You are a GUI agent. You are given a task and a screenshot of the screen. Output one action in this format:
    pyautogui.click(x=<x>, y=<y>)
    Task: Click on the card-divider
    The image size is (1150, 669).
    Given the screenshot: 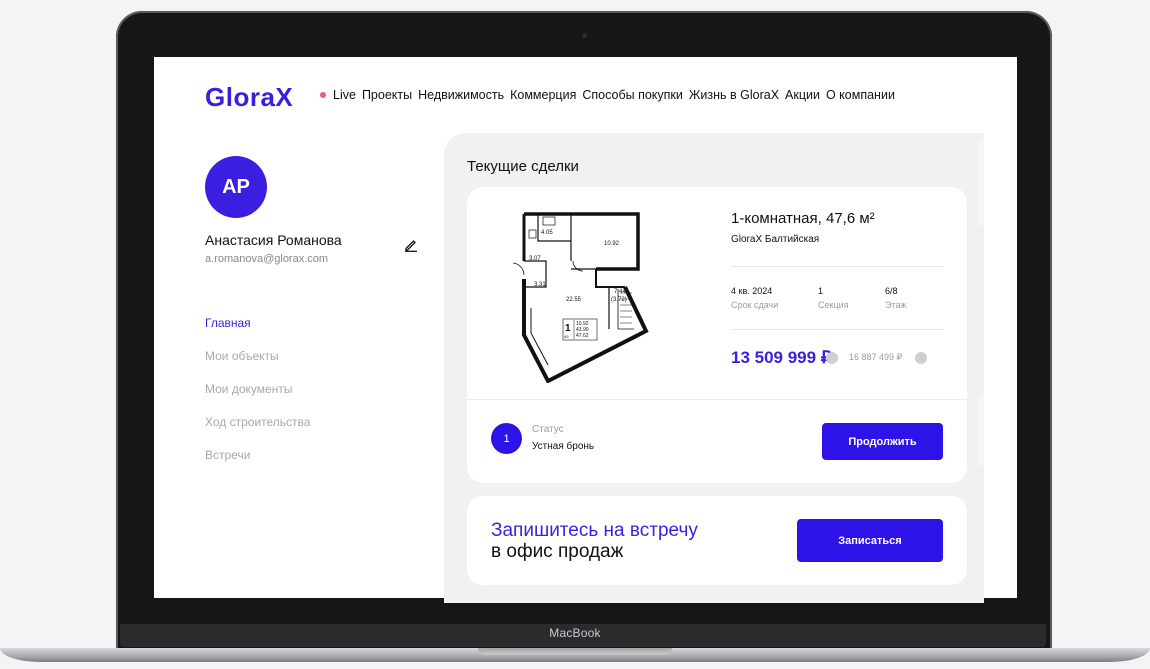 What is the action you would take?
    pyautogui.click(x=717, y=399)
    